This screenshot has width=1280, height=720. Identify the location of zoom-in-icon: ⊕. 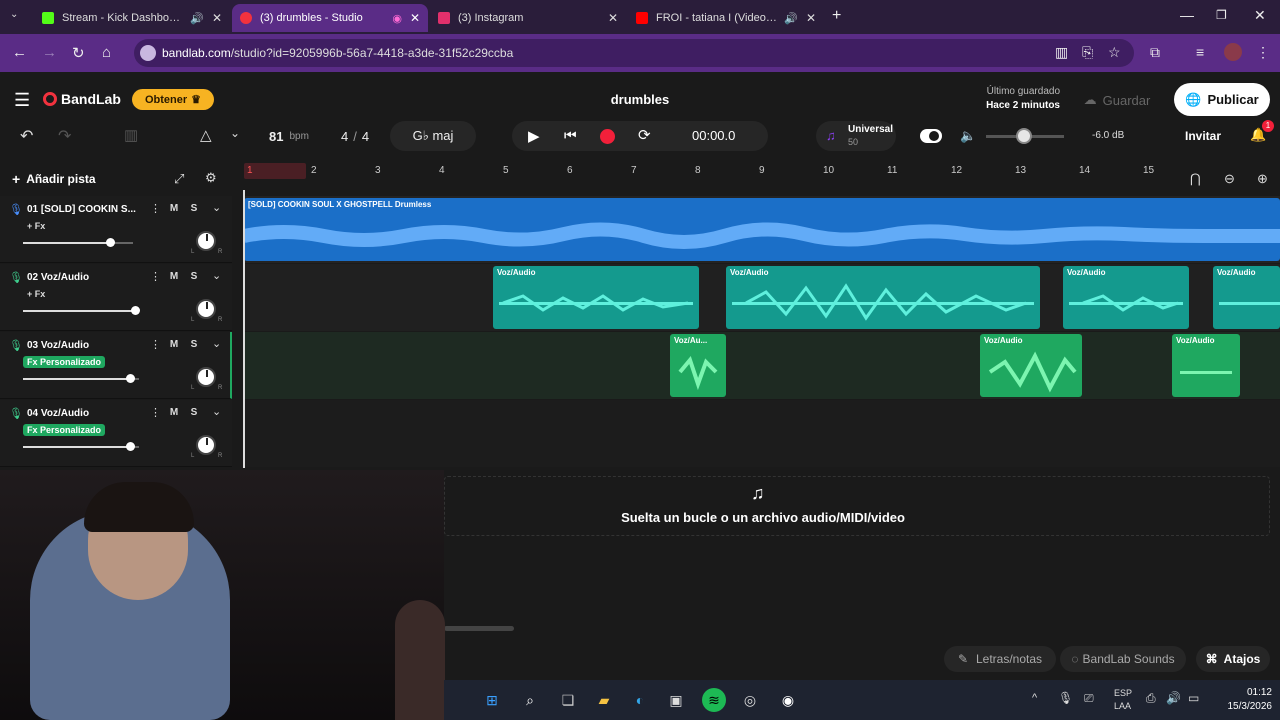
(1262, 179).